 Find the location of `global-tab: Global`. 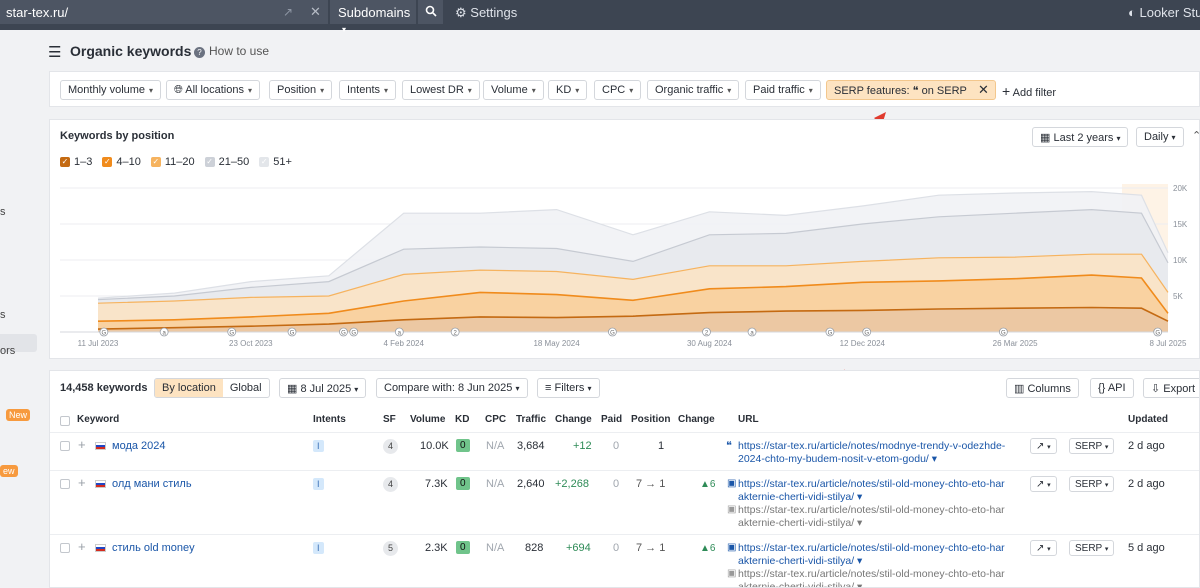

global-tab: Global is located at coordinates (246, 388).